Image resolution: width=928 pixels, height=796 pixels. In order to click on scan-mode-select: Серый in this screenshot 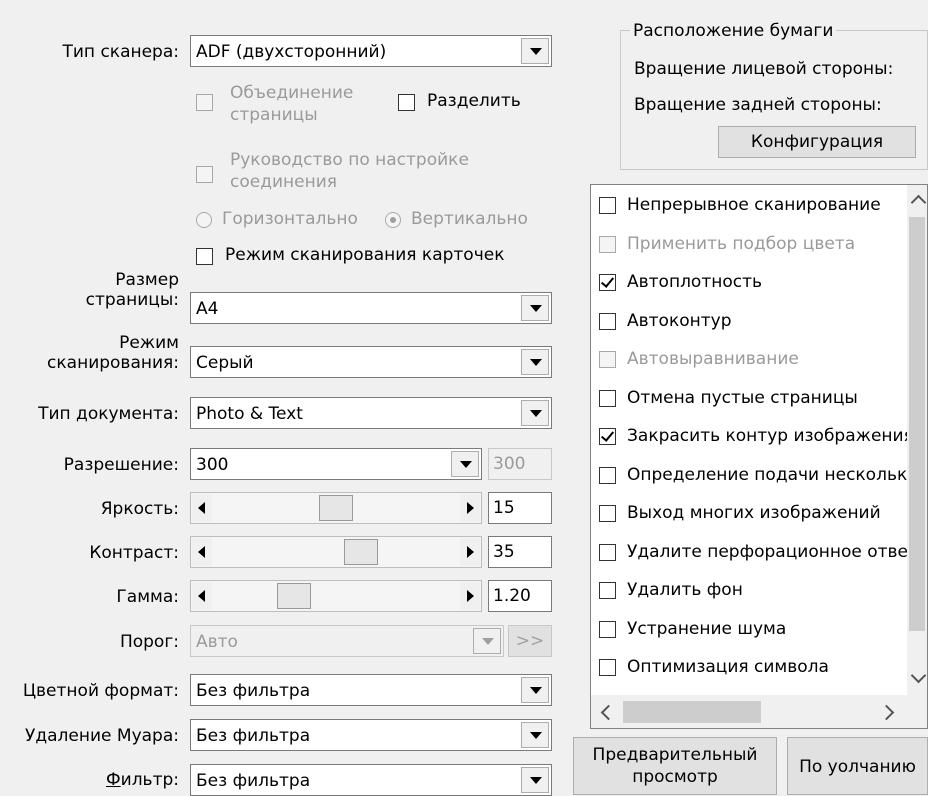, I will do `click(371, 362)`.